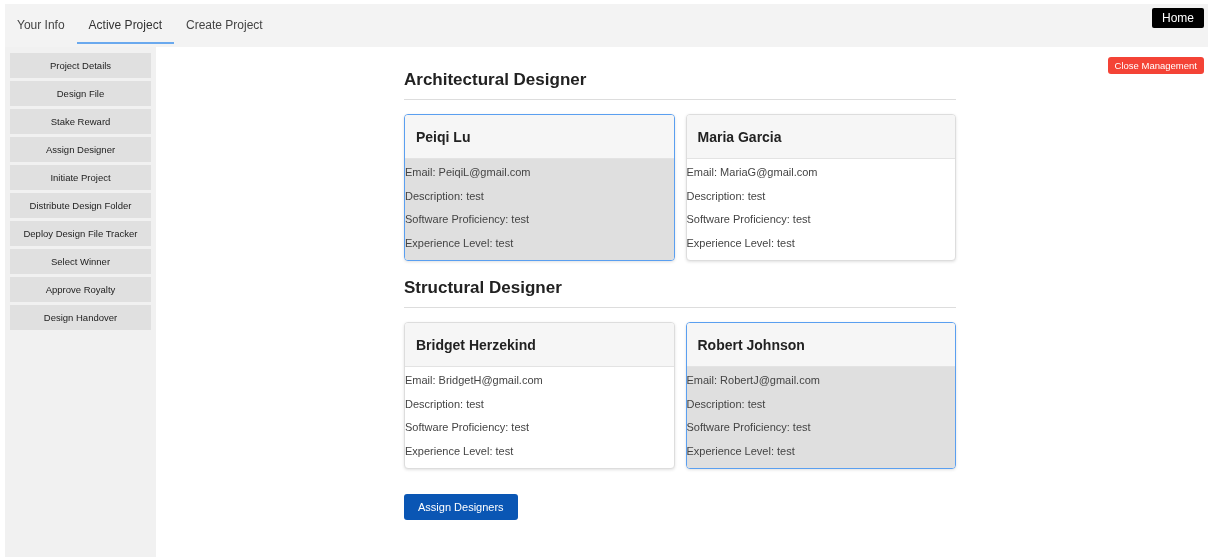 The image size is (1208, 557). I want to click on sidebar-button: Approve Royalty, so click(80, 289).